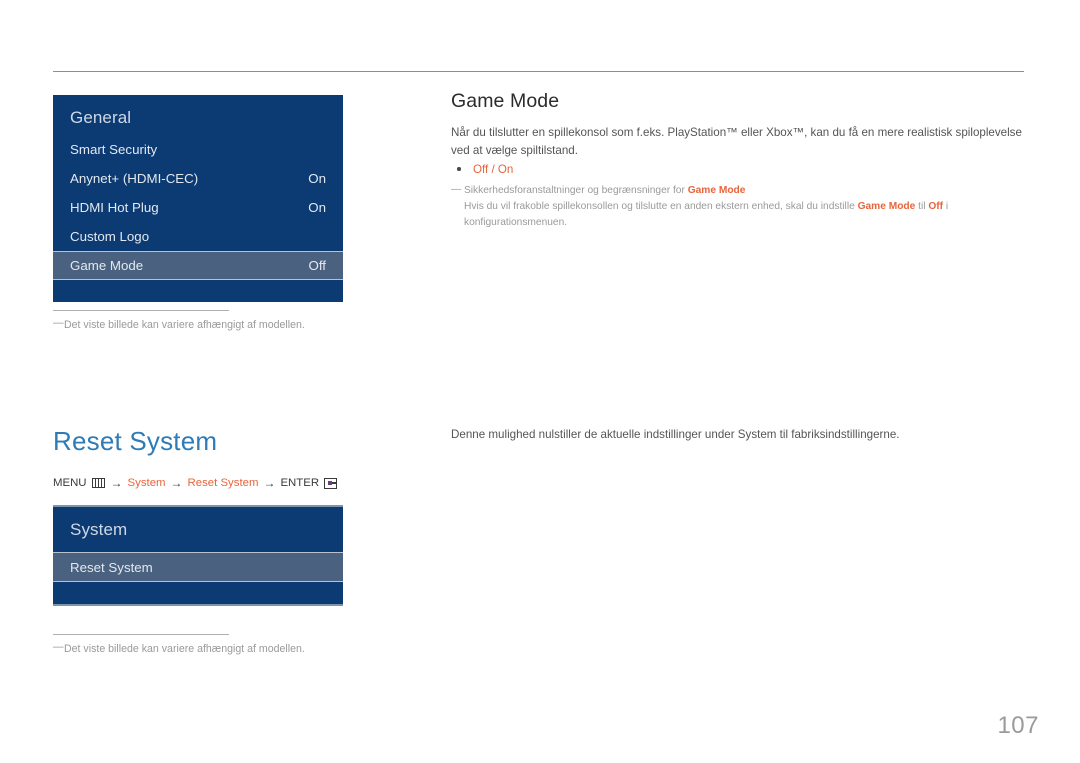 The width and height of the screenshot is (1080, 763). Describe the element at coordinates (198, 605) in the screenshot. I see `osd-system-bottom-border` at that location.